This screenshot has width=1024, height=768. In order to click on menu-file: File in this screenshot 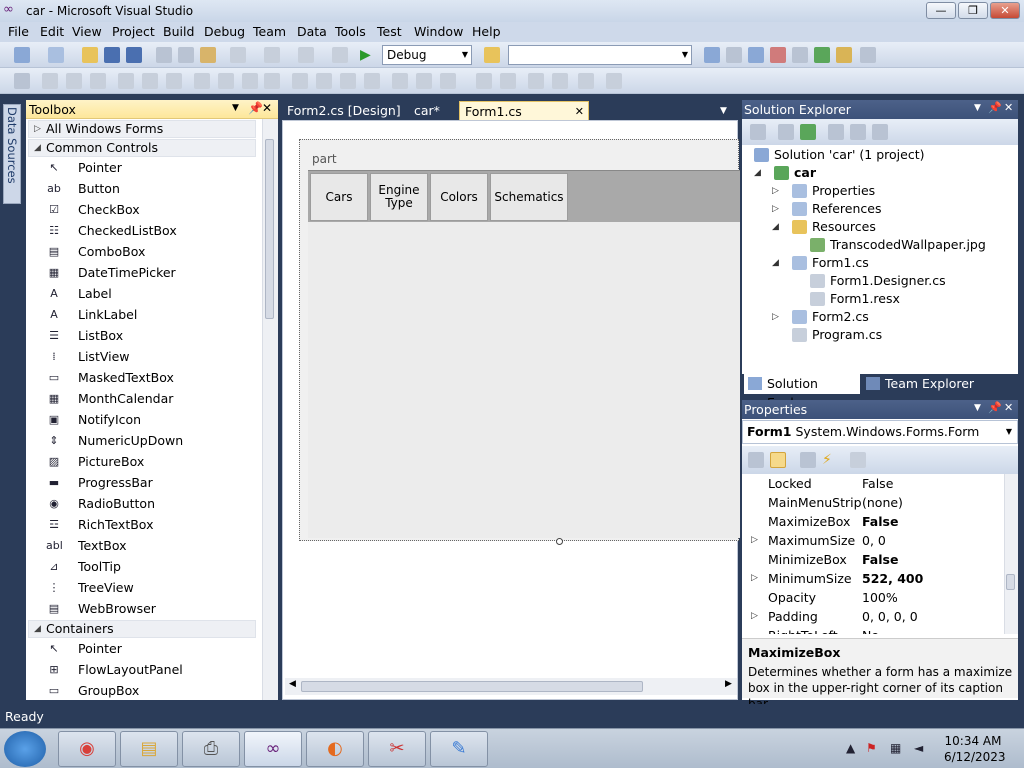, I will do `click(18, 31)`.